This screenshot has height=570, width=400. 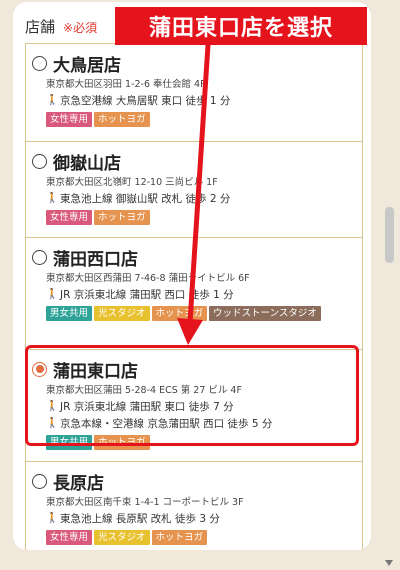 What do you see at coordinates (138, 101) in the screenshot?
I see `access-line: 🚶 京急空港線 大鳥居駅 東口 徒歩 1 分` at bounding box center [138, 101].